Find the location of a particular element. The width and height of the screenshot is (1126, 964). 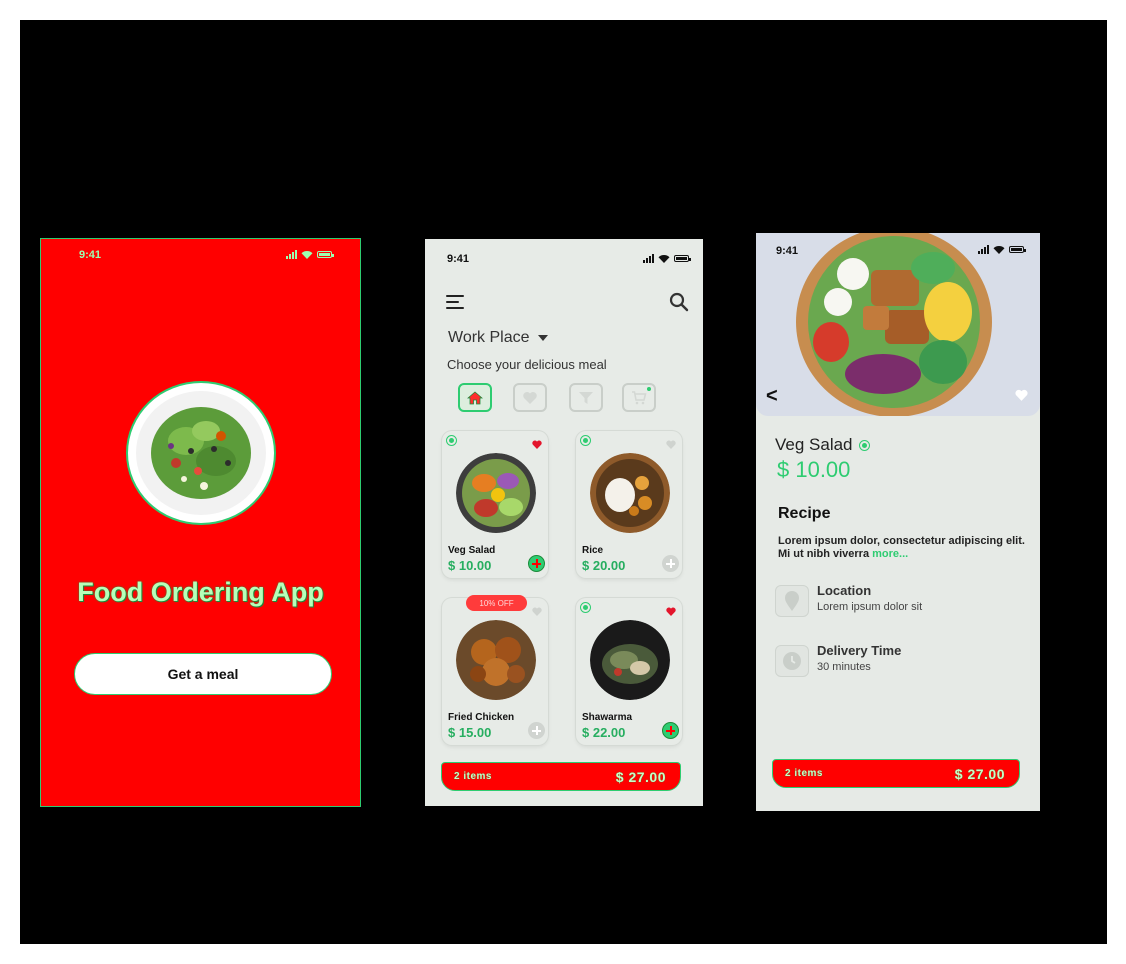

location-dropdown: Work Place is located at coordinates (498, 338).